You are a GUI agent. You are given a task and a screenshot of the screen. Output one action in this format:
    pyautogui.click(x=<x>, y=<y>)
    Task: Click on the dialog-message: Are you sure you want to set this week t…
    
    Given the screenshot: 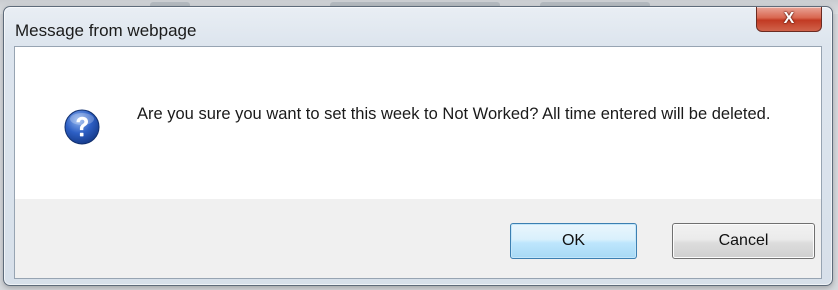 What is the action you would take?
    pyautogui.click(x=454, y=114)
    